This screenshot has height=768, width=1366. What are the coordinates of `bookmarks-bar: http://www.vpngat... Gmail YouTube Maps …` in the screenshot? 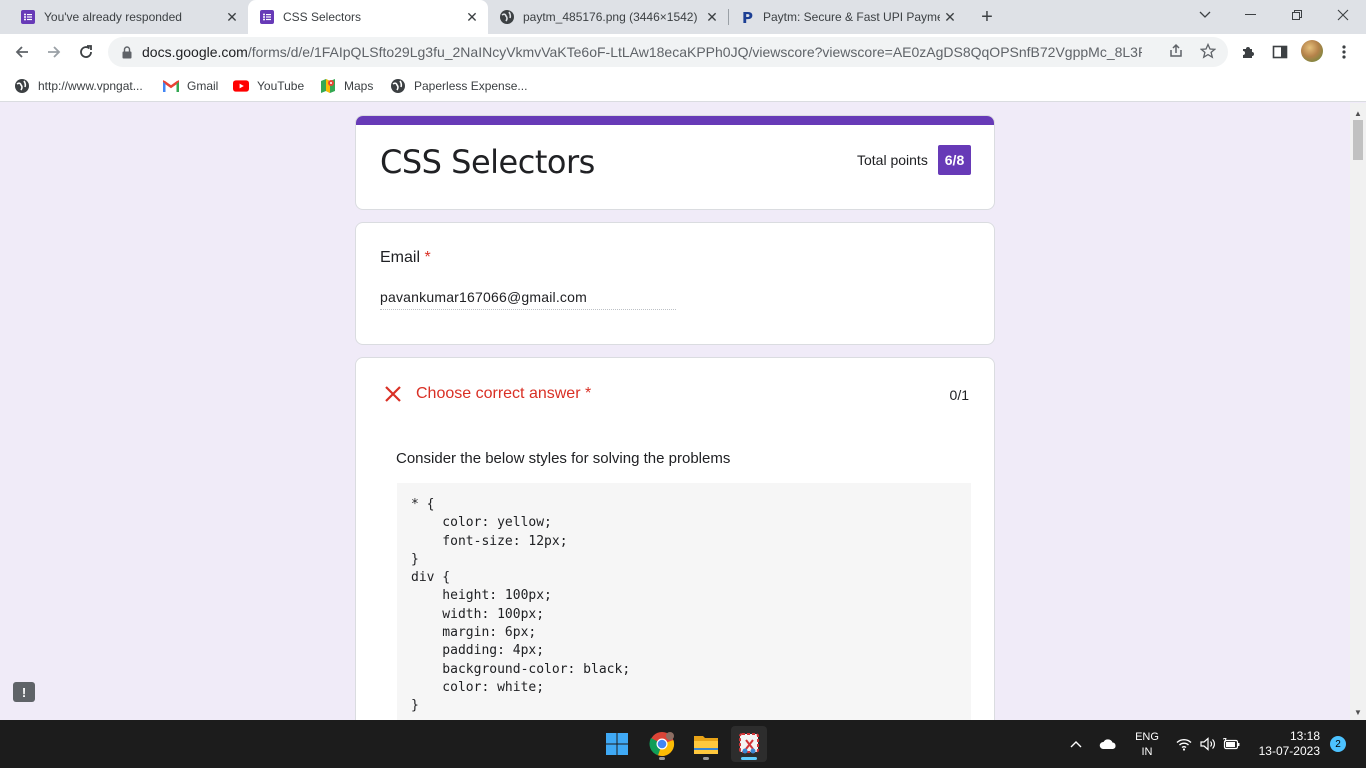 It's located at (683, 86).